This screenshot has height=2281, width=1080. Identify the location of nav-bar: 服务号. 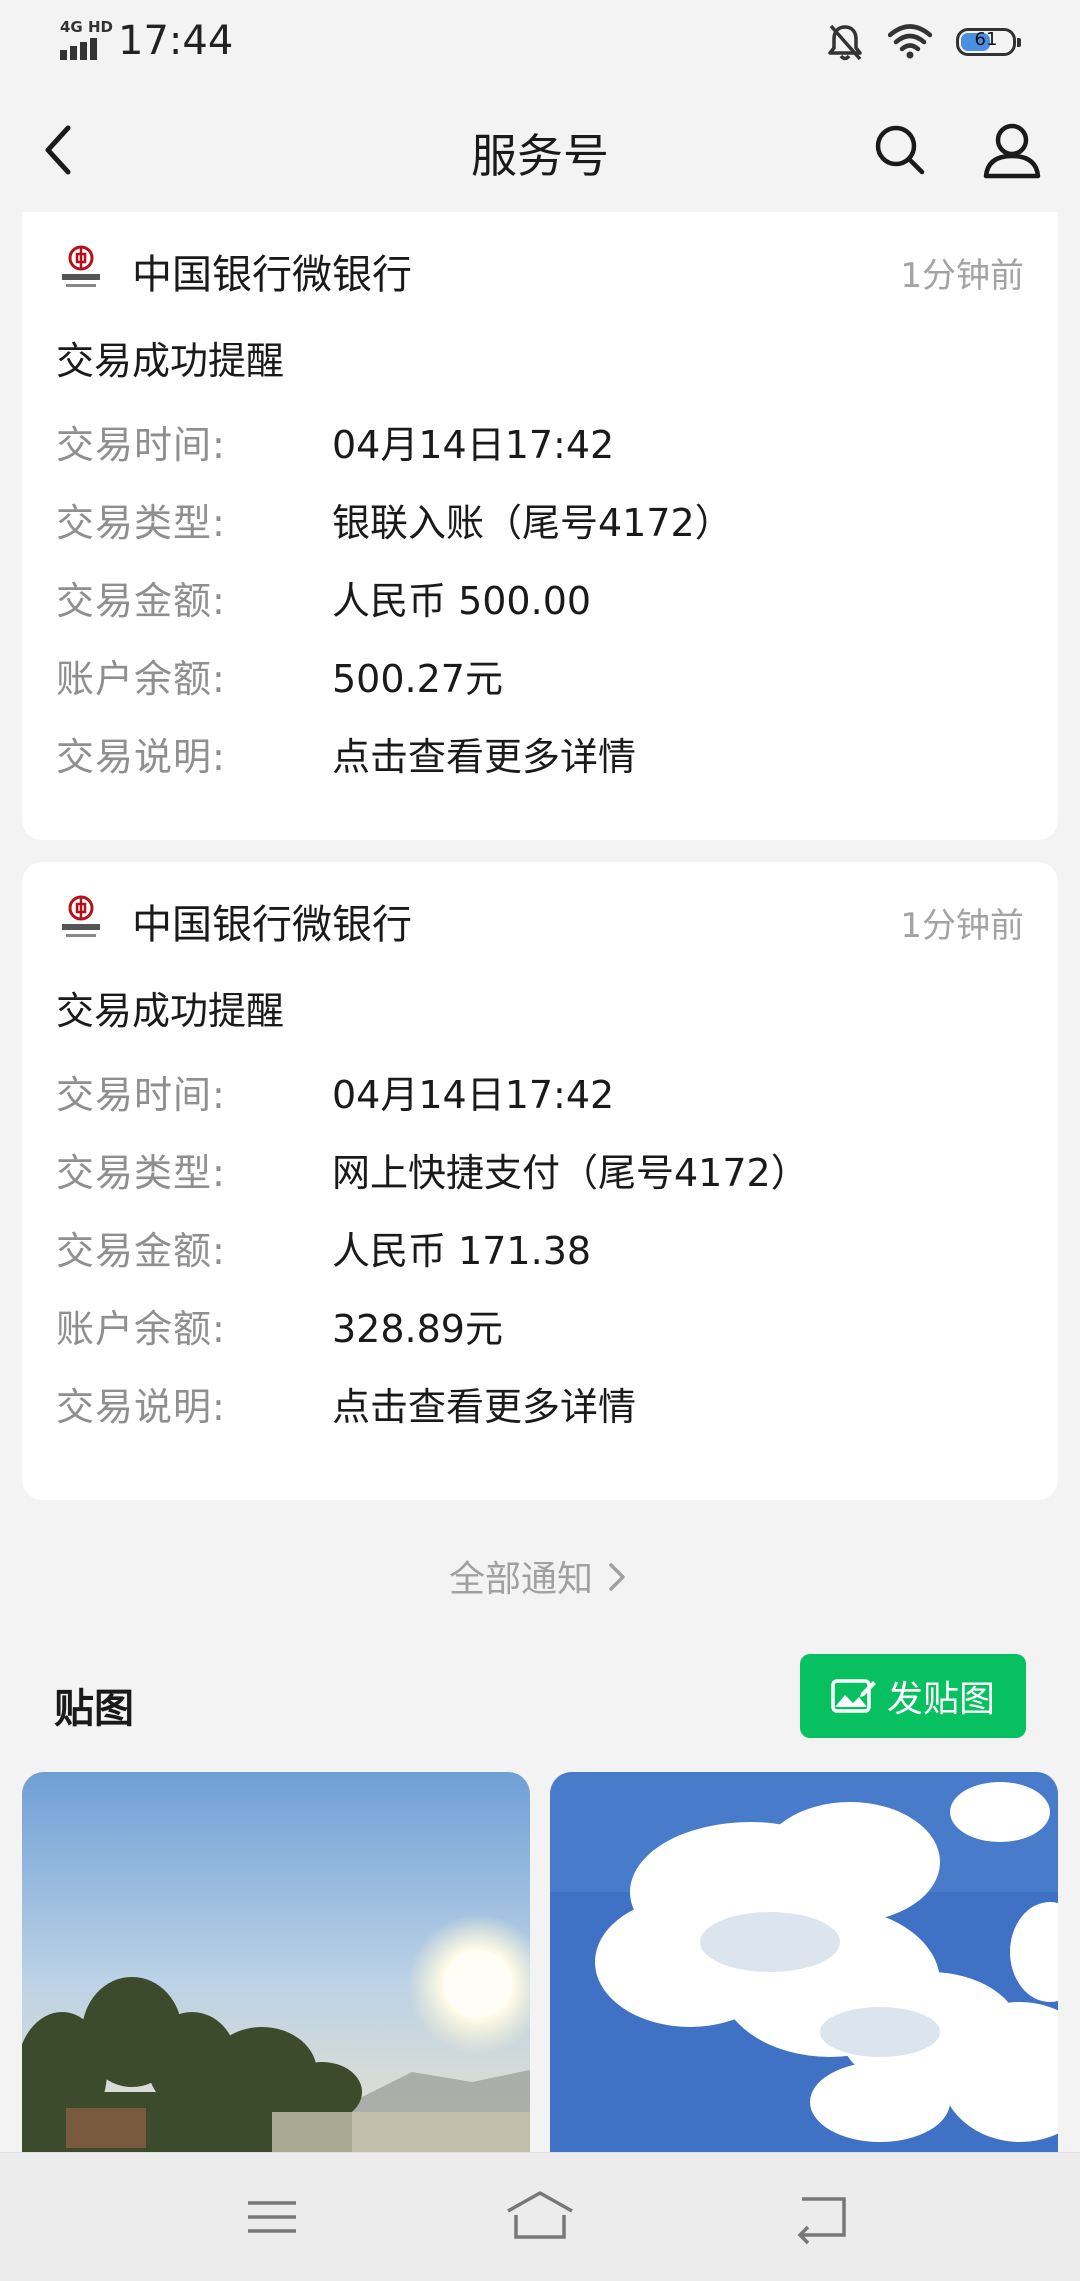
(540, 150).